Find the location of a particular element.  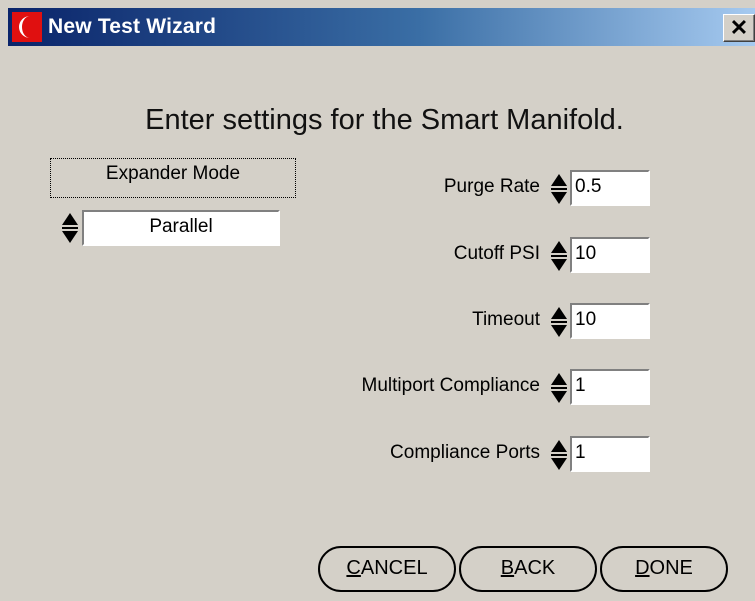

close-icon: ✕ is located at coordinates (739, 27).